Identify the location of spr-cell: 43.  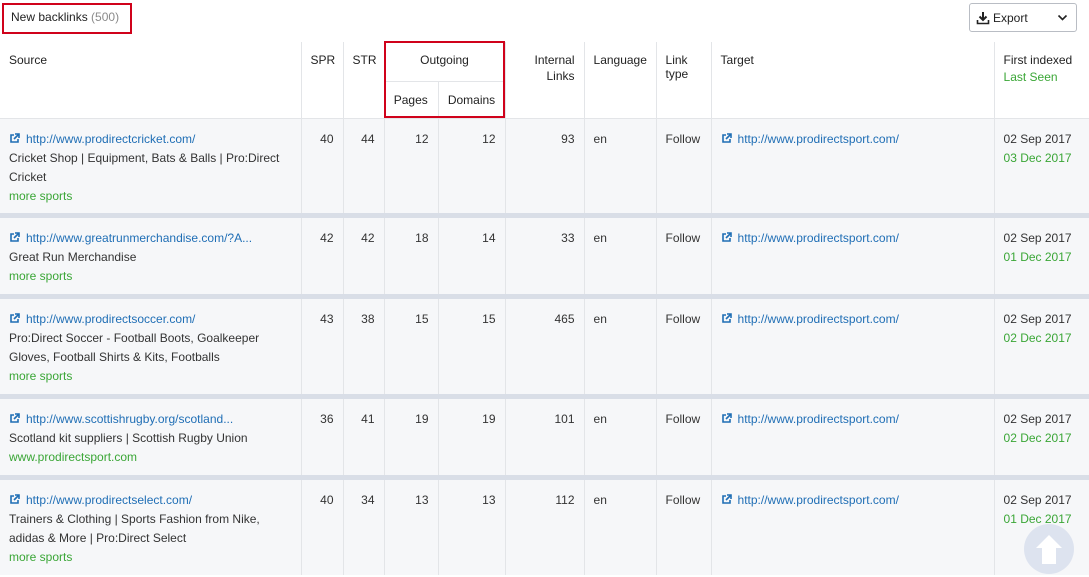
(321, 346).